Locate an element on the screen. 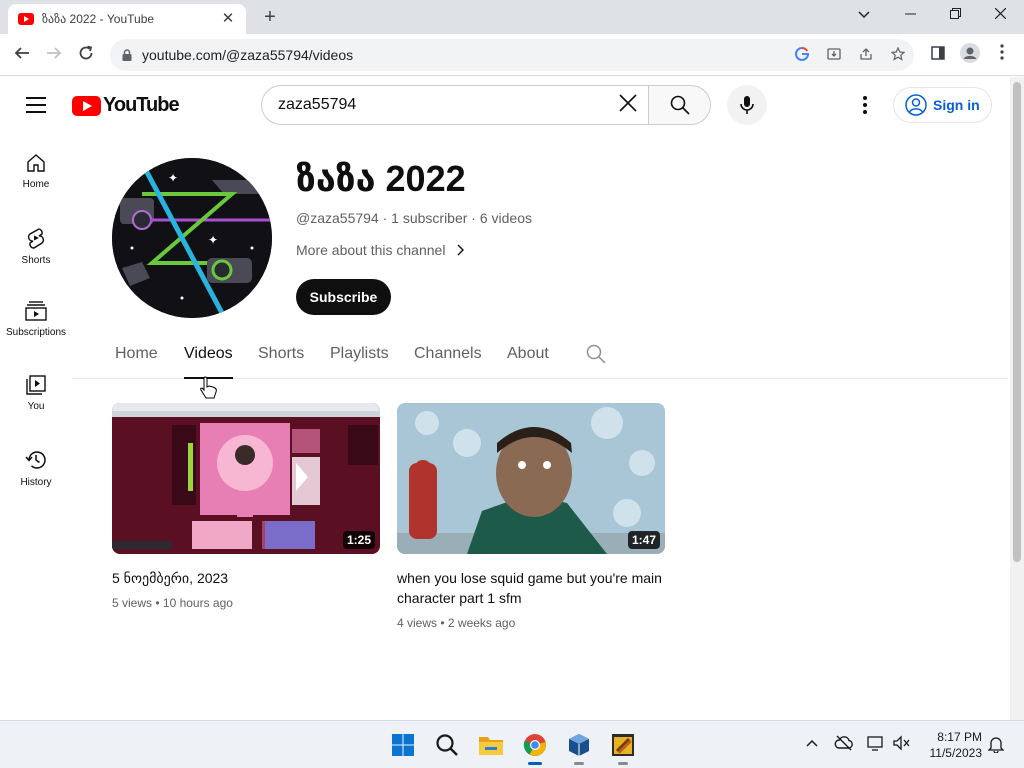 This screenshot has height=768, width=1024. account-circle-icon is located at coordinates (916, 105).